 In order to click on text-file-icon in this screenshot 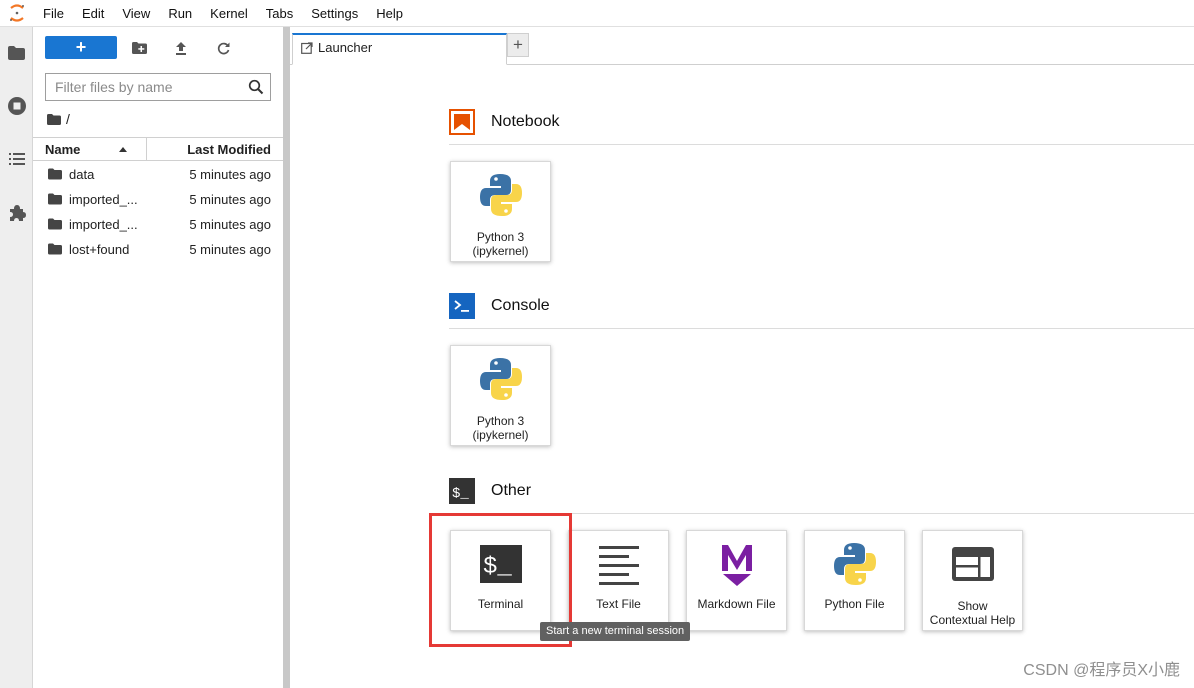, I will do `click(619, 564)`.